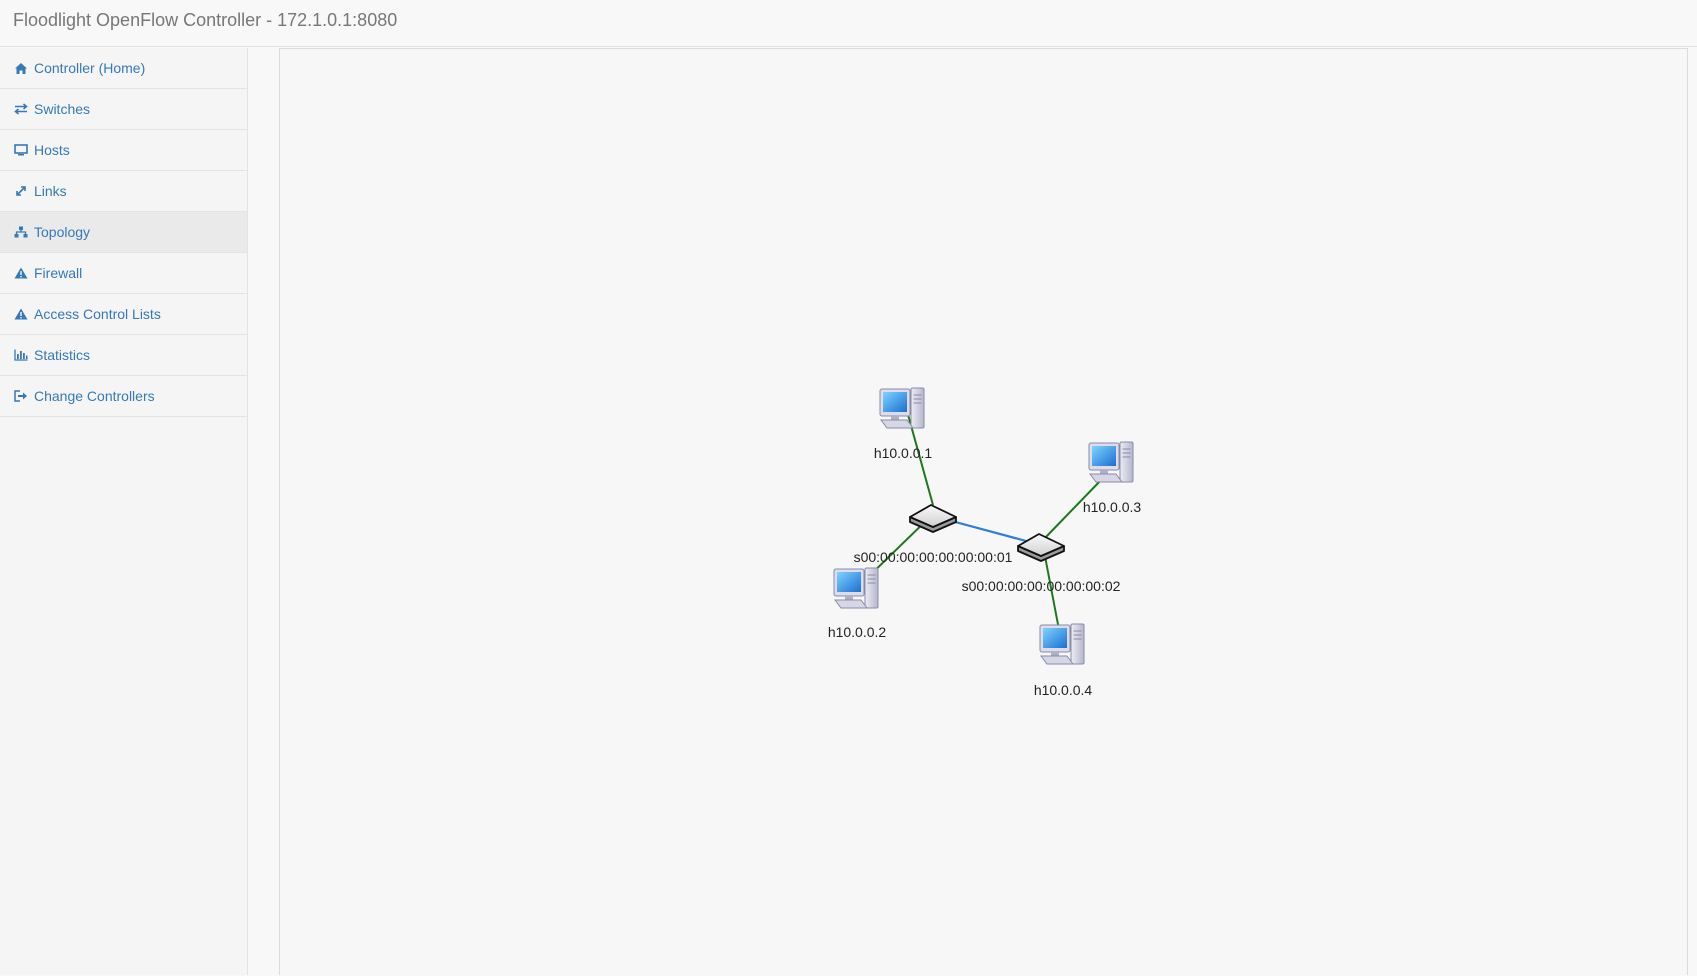  Describe the element at coordinates (123, 232) in the screenshot. I see `sidebar-item-topology: Topology` at that location.